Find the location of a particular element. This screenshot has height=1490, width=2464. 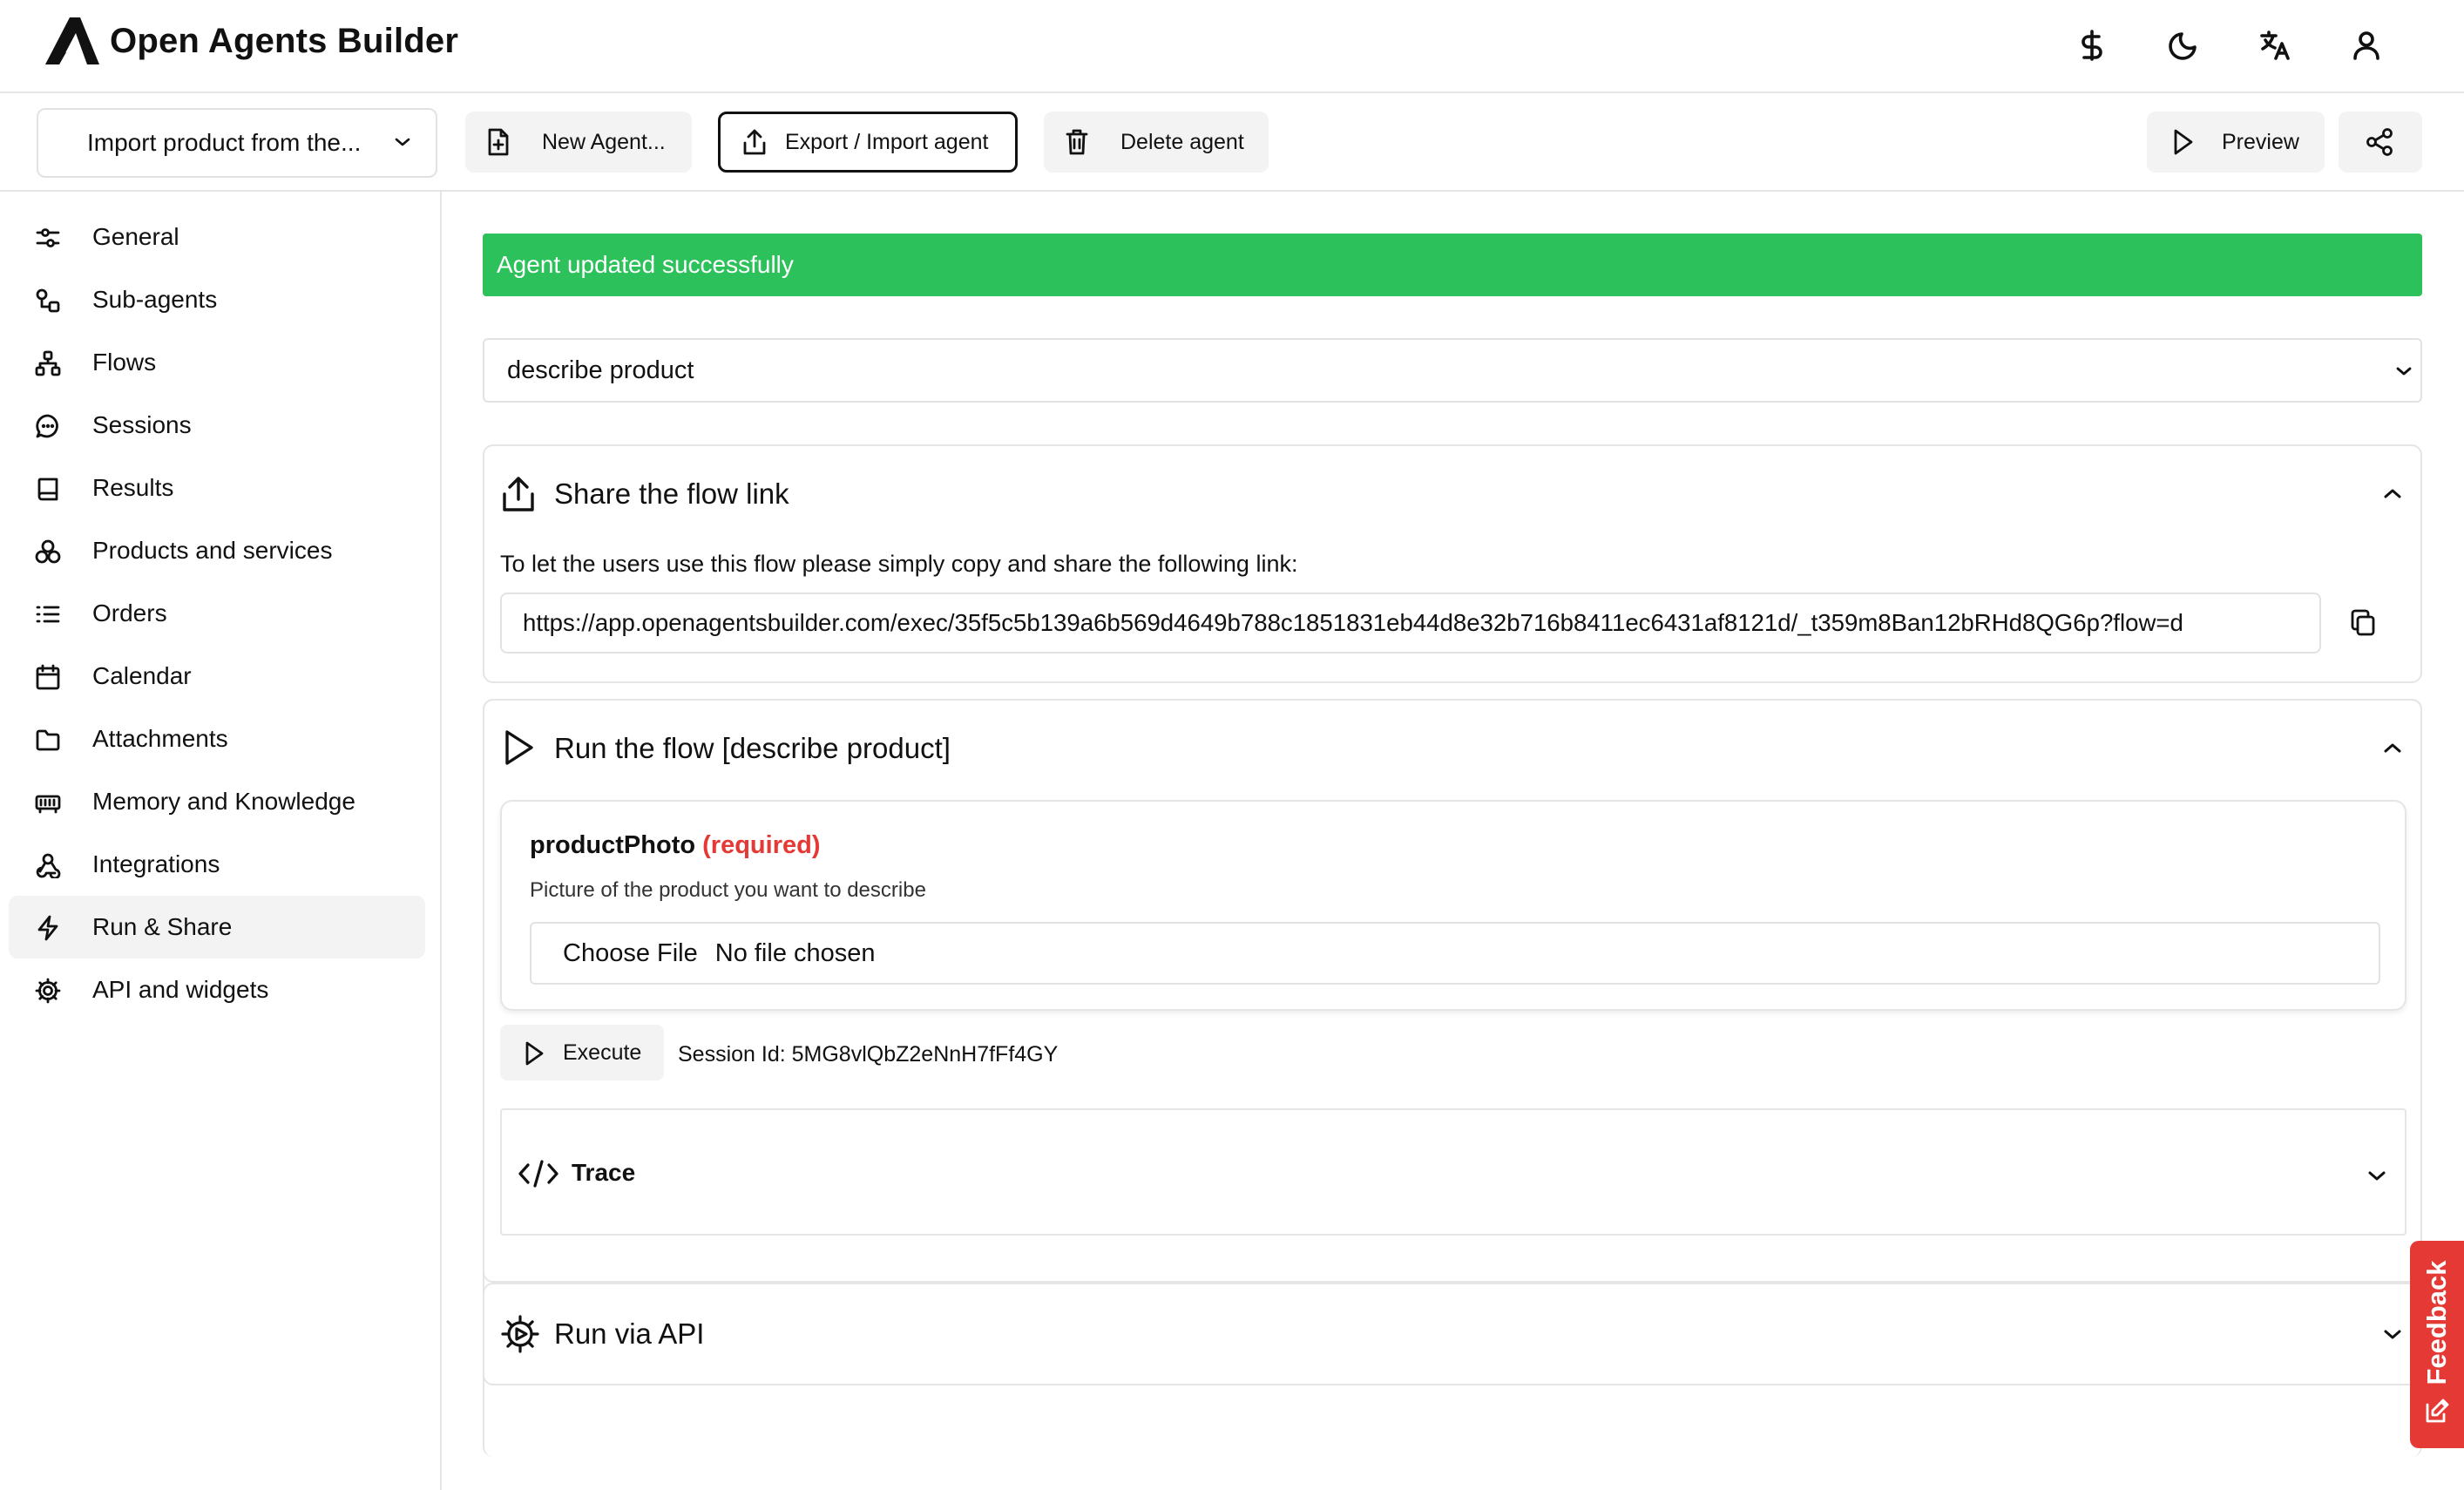

brand: Open Agents Builder is located at coordinates (251, 41).